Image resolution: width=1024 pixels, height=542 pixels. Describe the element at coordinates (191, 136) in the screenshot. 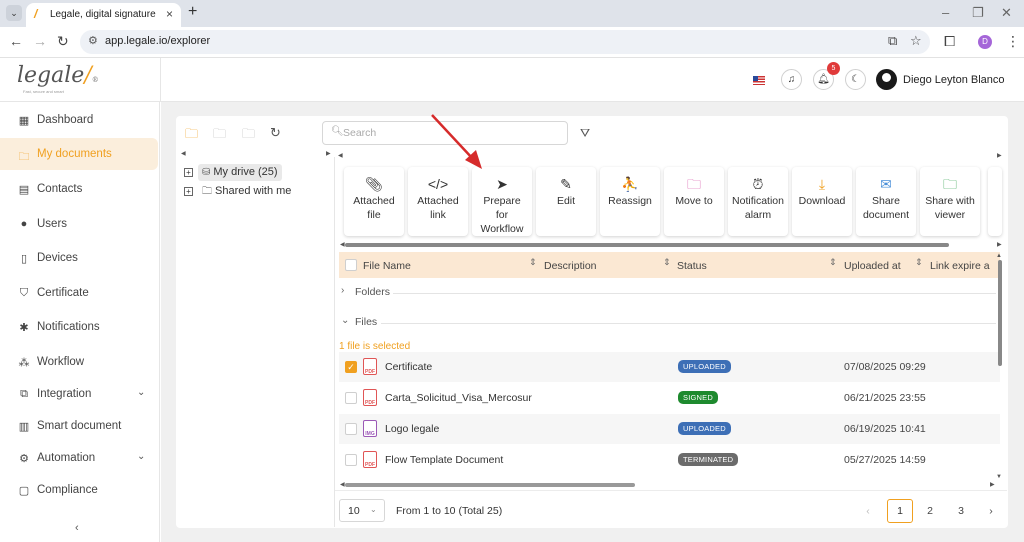

I see `new-folder-icon: 🗀︎` at that location.